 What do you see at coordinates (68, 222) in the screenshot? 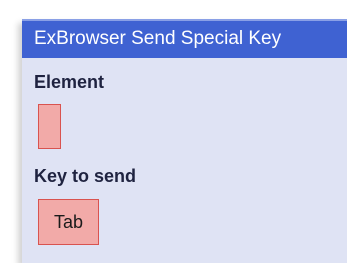
I see `key-to-send-input: Tab` at bounding box center [68, 222].